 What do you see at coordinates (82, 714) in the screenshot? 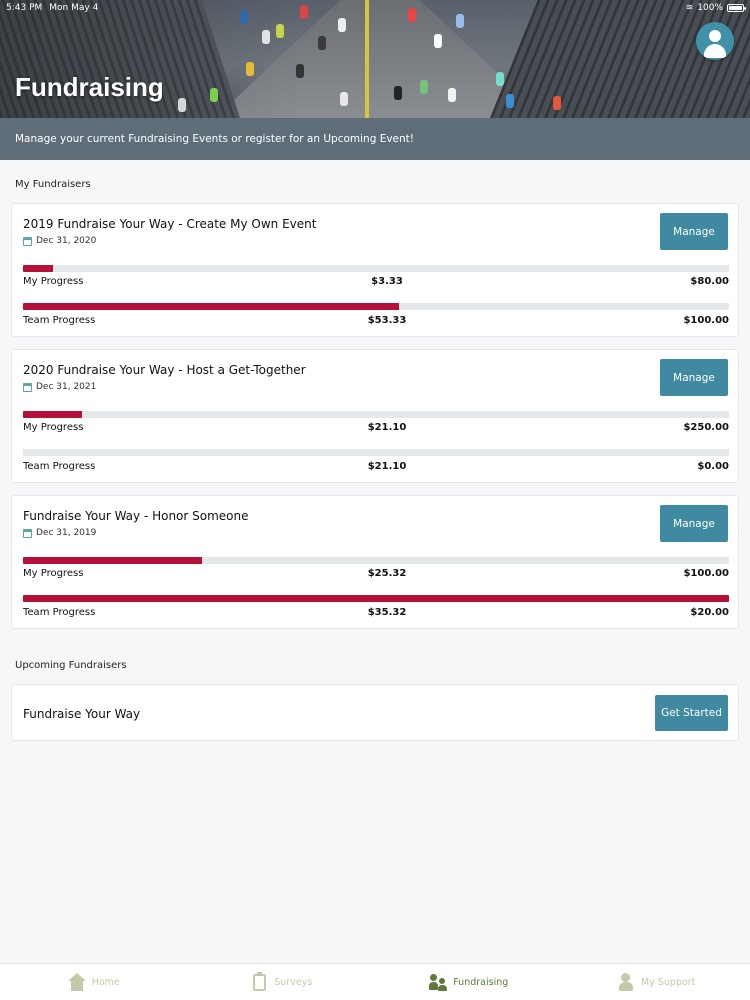
I see `upcoming-fundraiser-title: Fundraise Your Way` at bounding box center [82, 714].